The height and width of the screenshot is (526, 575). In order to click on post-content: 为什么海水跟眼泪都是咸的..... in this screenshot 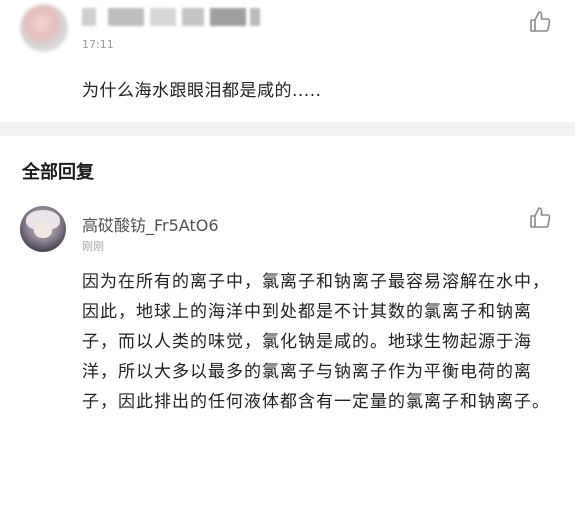, I will do `click(202, 91)`.